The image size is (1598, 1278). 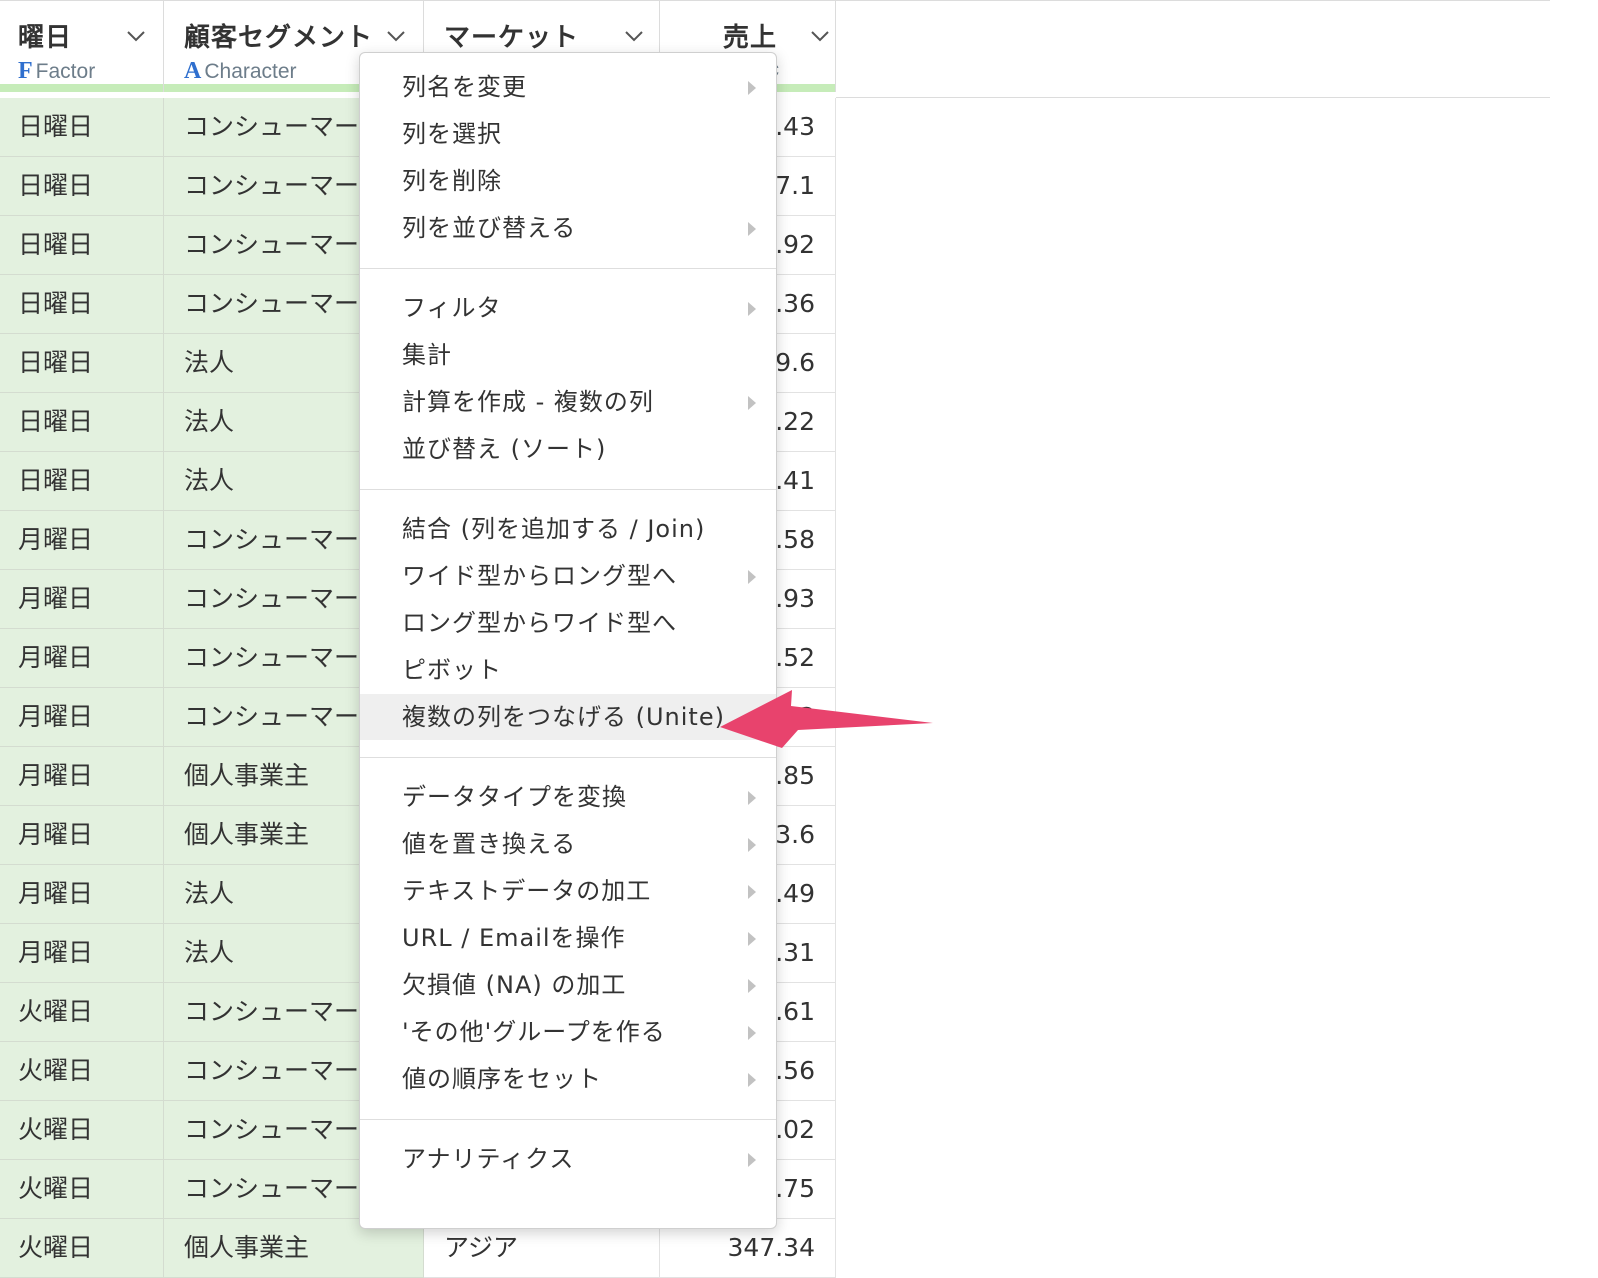 I want to click on menu-item: 欠損値 (NA) の加工, so click(x=568, y=985).